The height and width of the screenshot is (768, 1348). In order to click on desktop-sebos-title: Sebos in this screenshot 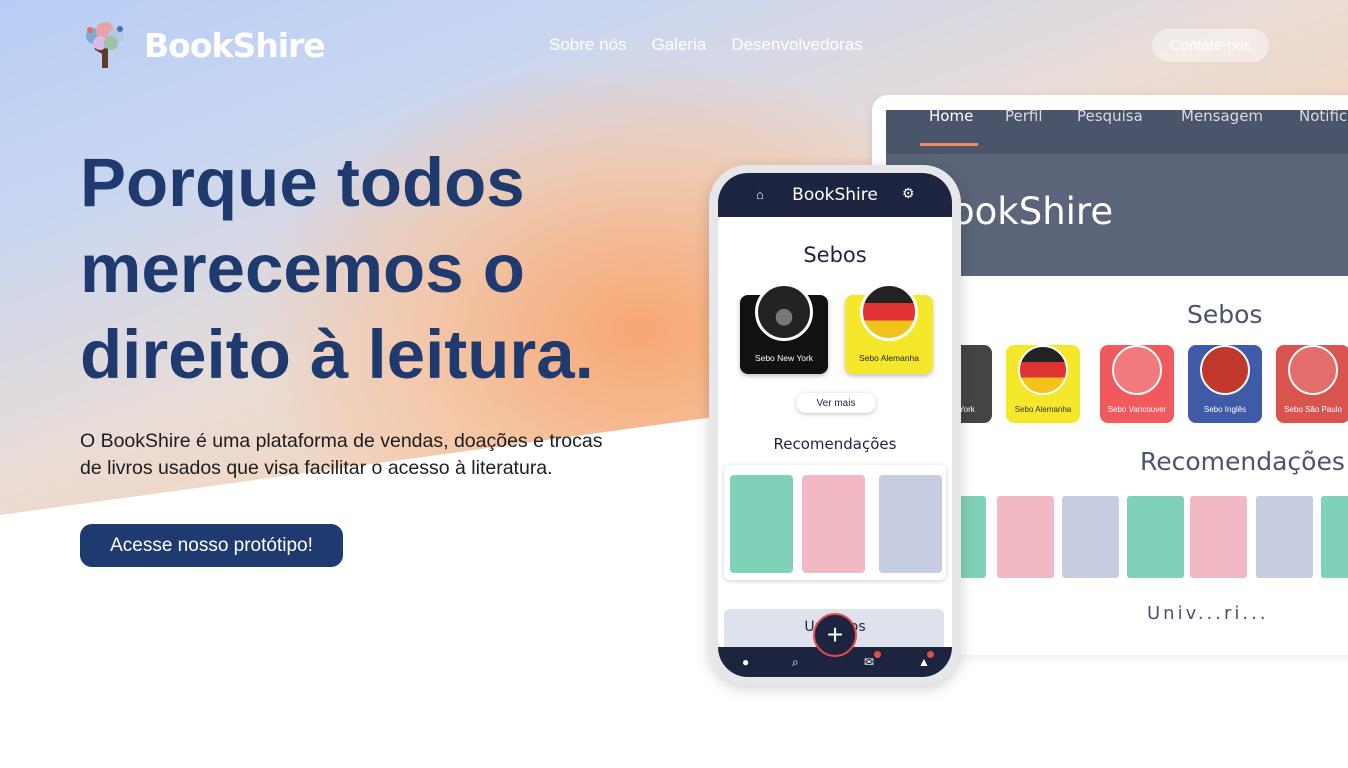, I will do `click(1225, 314)`.